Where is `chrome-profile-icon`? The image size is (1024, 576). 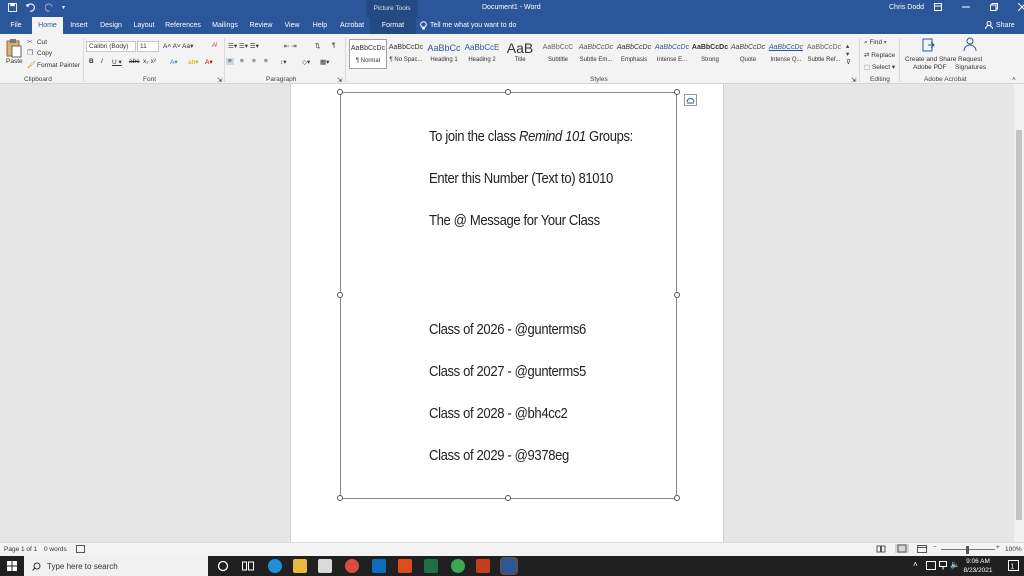 chrome-profile-icon is located at coordinates (458, 566).